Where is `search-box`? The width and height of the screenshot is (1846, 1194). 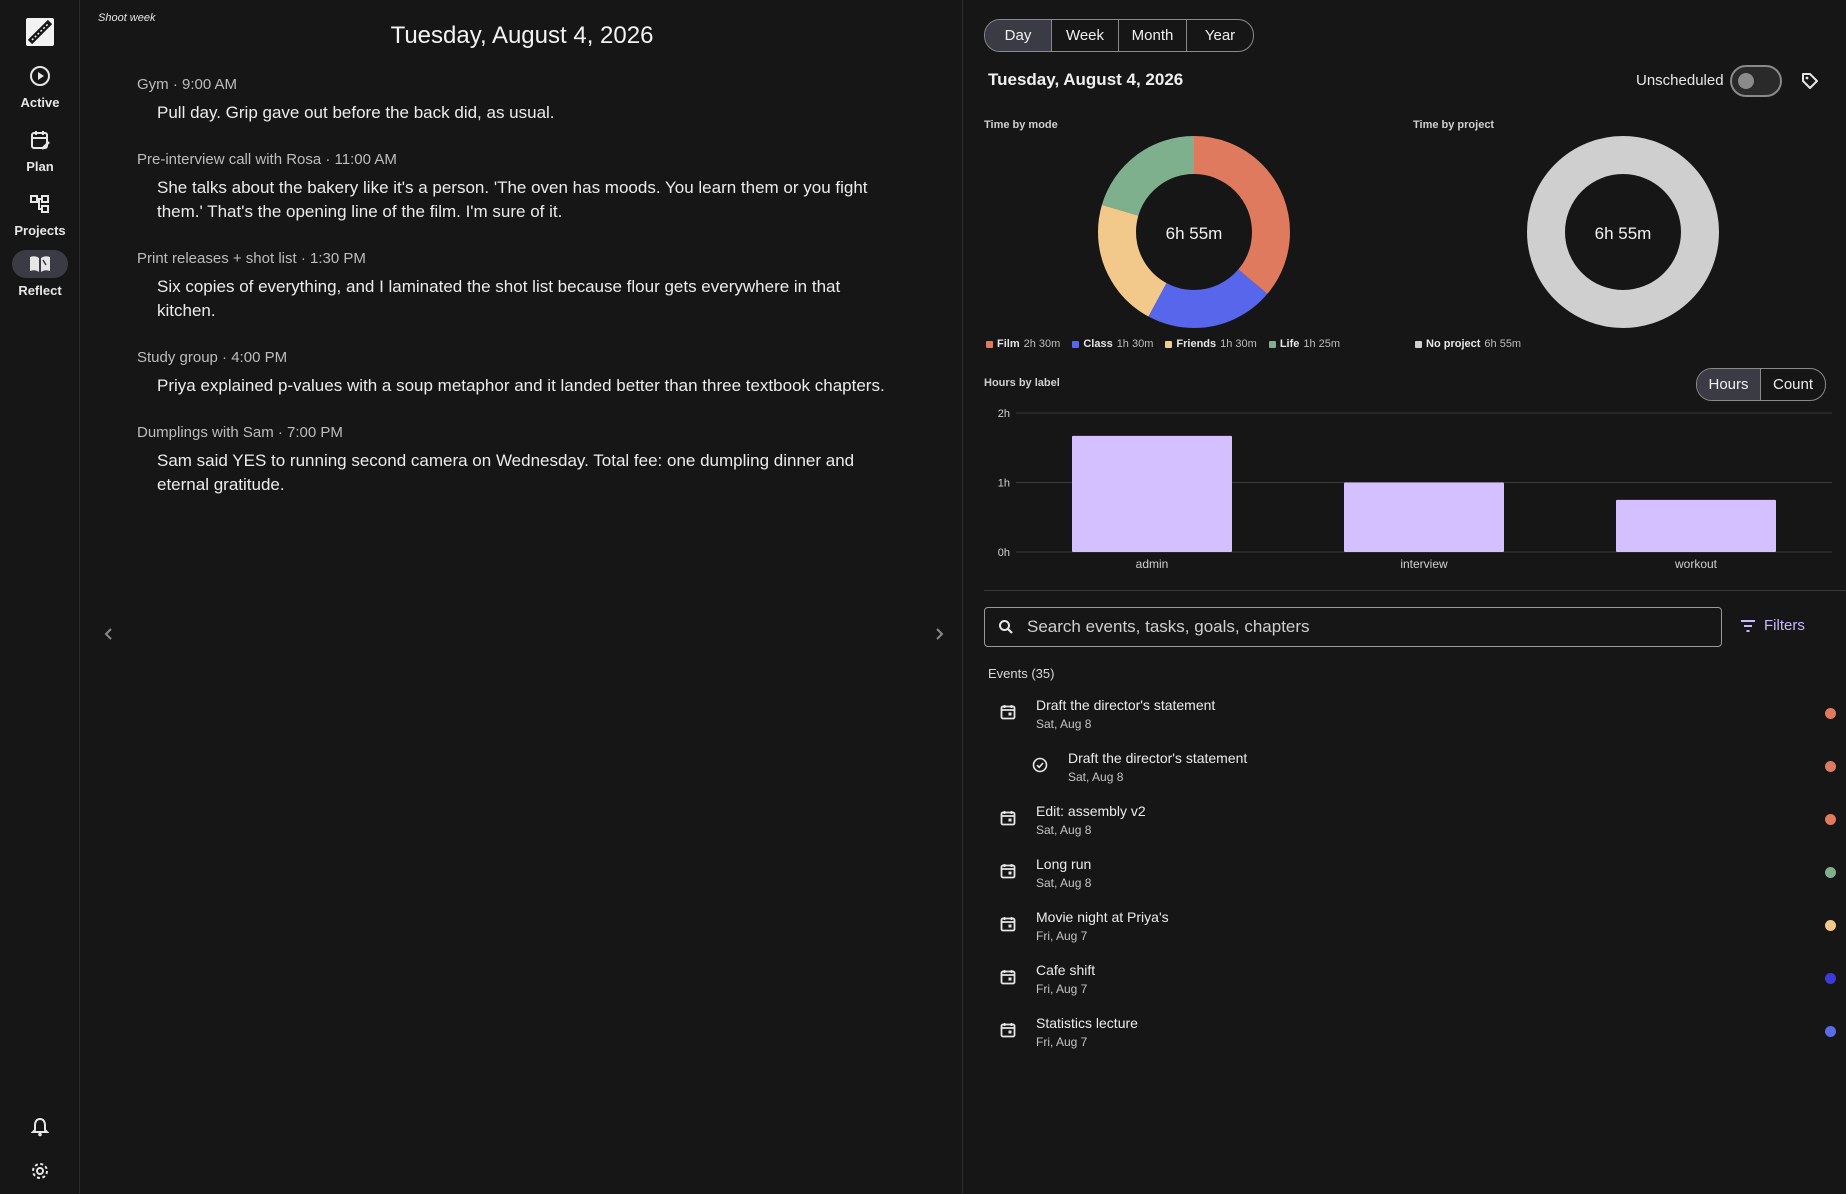 search-box is located at coordinates (1353, 627).